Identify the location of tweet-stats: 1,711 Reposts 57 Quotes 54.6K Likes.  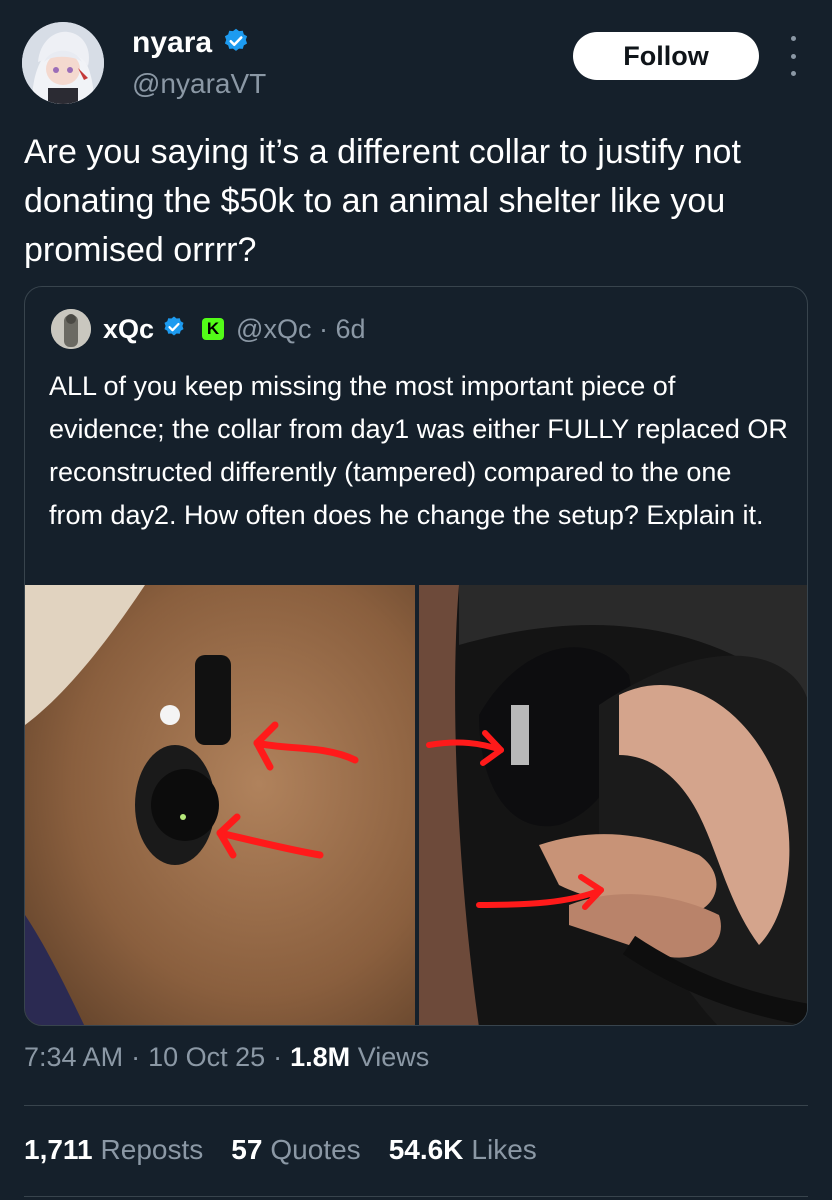
(280, 1150).